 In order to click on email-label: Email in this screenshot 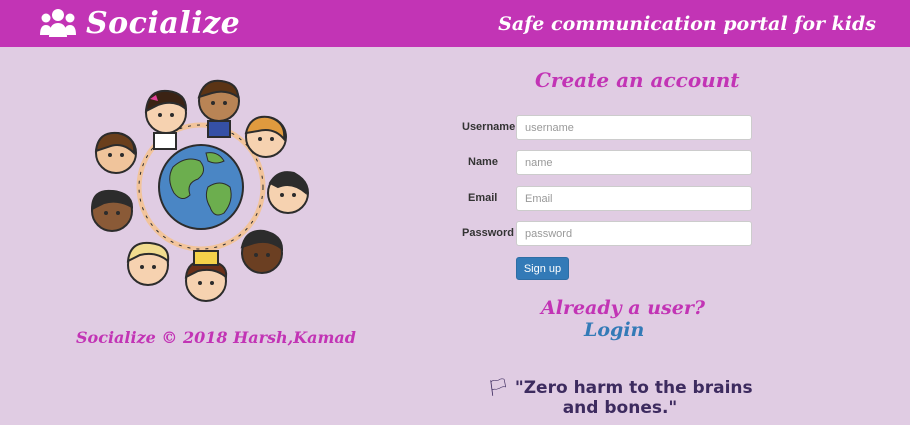, I will do `click(483, 198)`.